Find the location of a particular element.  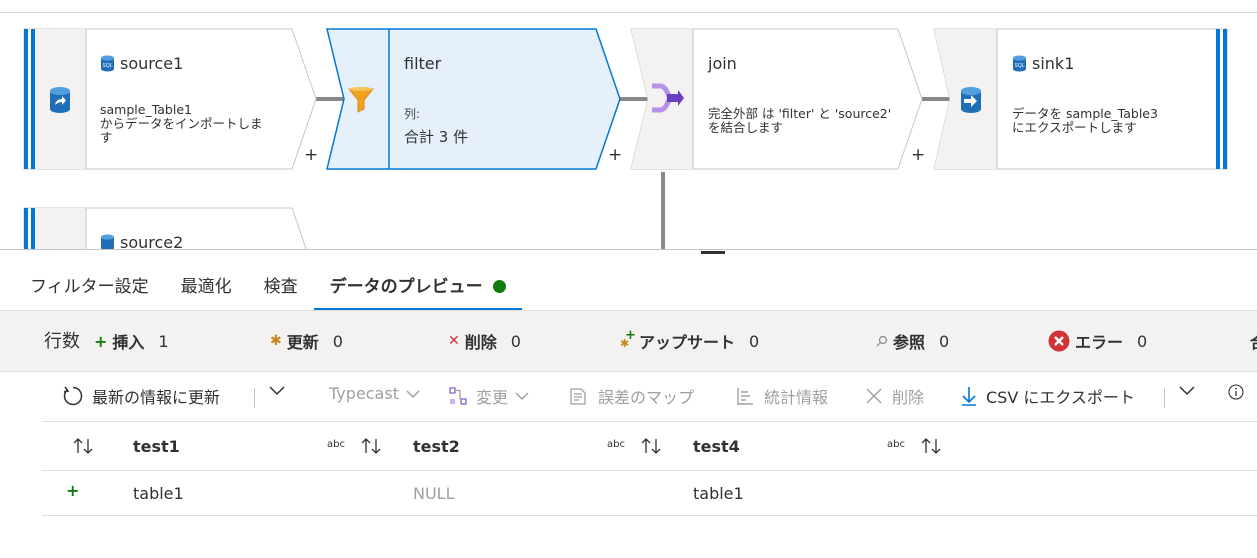

sink1-text: SQL sink1 データを sample_Table3 にエクスポートします is located at coordinates (1112, 94).